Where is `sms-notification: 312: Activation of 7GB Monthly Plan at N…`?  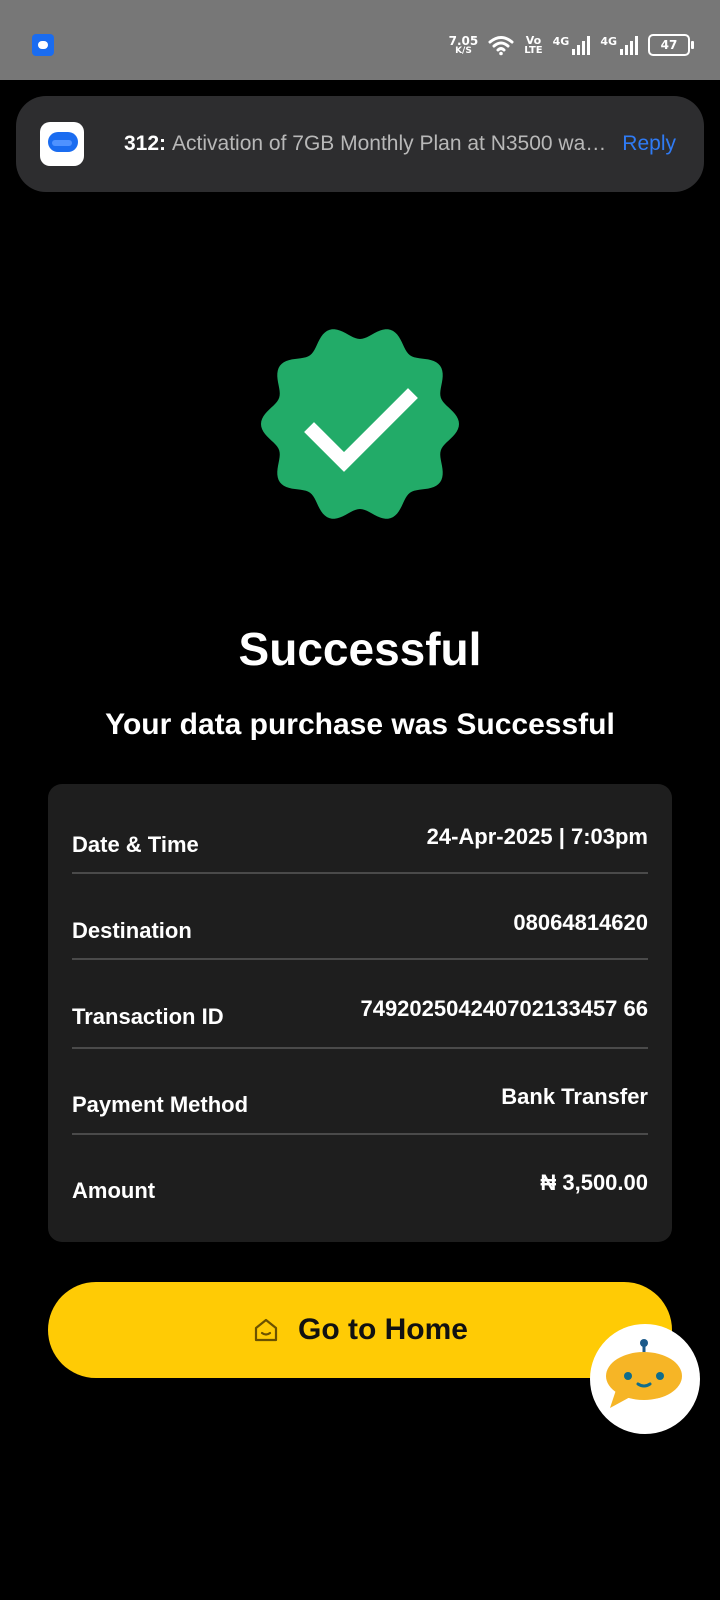 sms-notification: 312: Activation of 7GB Monthly Plan at N… is located at coordinates (360, 144).